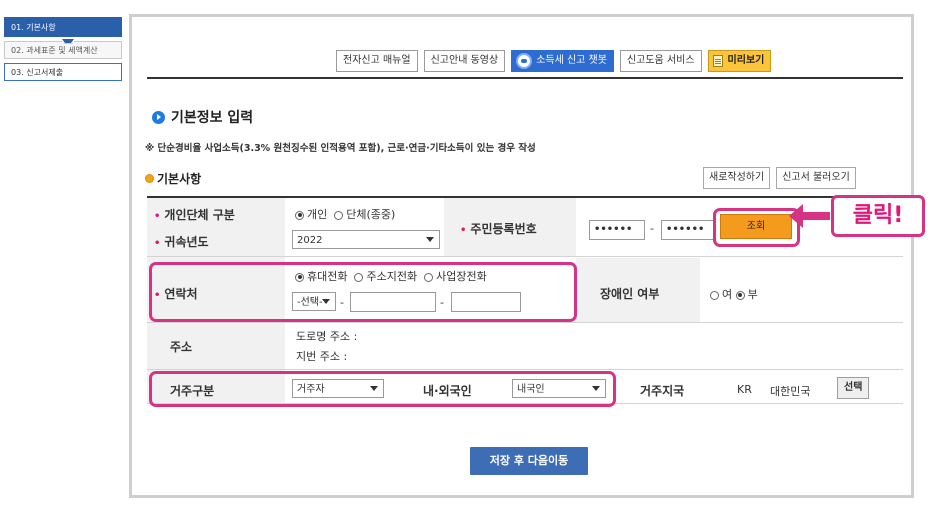 This screenshot has height=512, width=938. Describe the element at coordinates (192, 391) in the screenshot. I see `residence-label: 거주구분` at that location.